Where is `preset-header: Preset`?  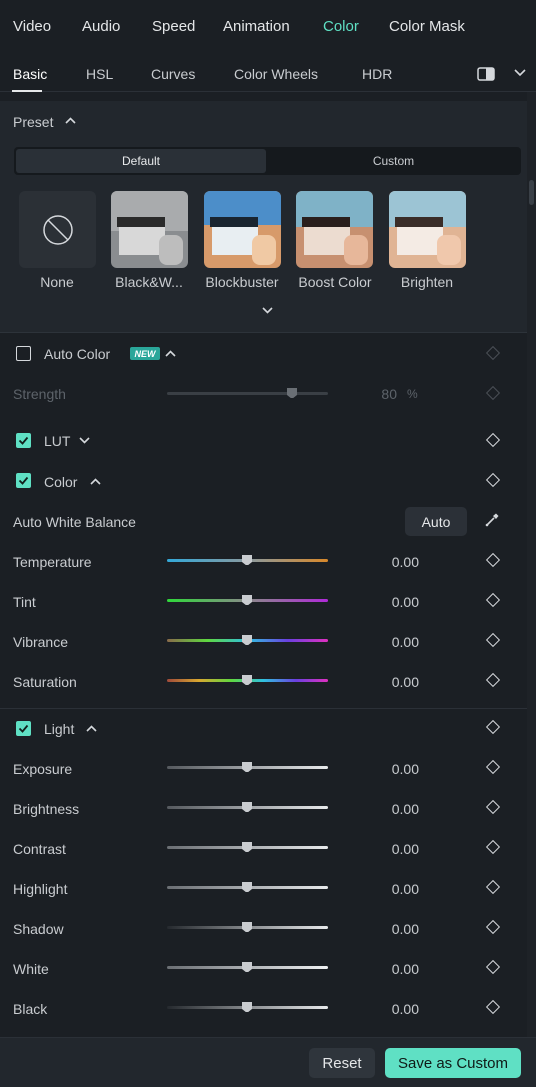
preset-header: Preset is located at coordinates (268, 121).